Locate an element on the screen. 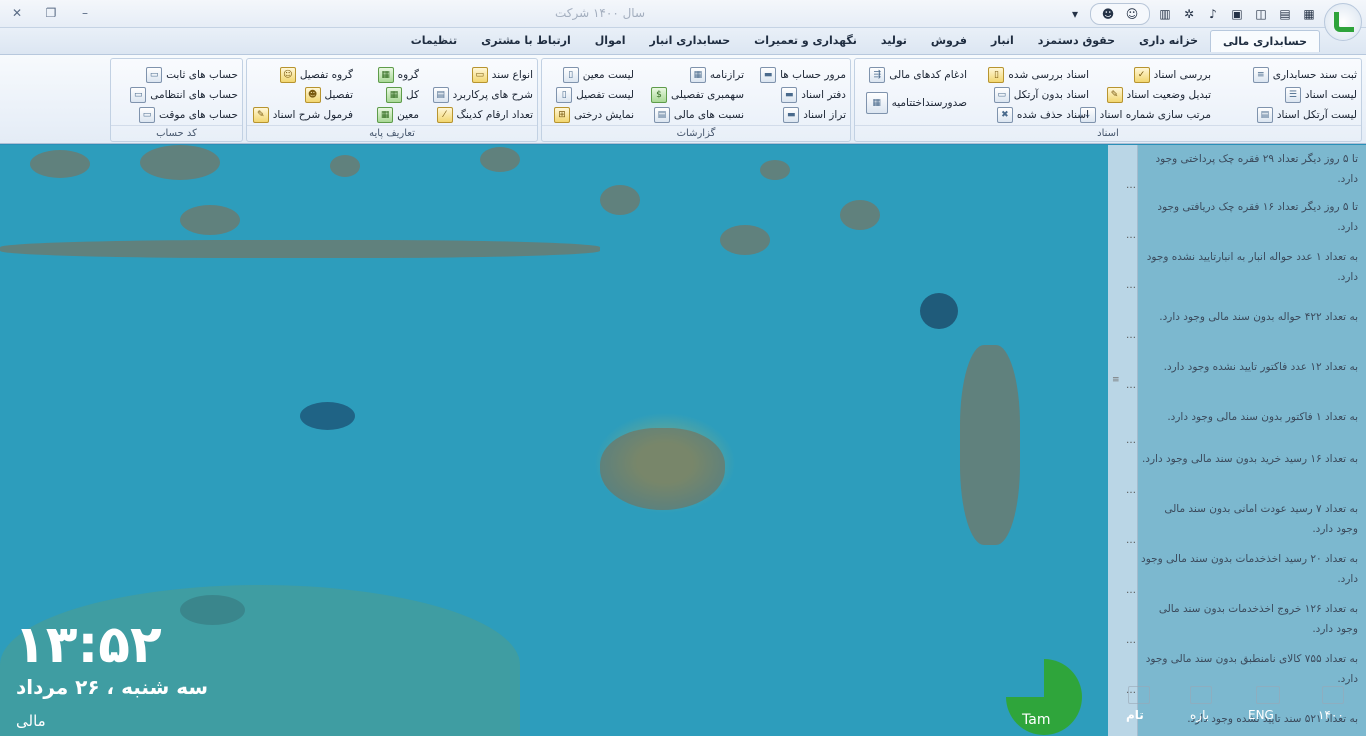 This screenshot has height=736, width=1366. bell-icon: ♪ is located at coordinates (1213, 14).